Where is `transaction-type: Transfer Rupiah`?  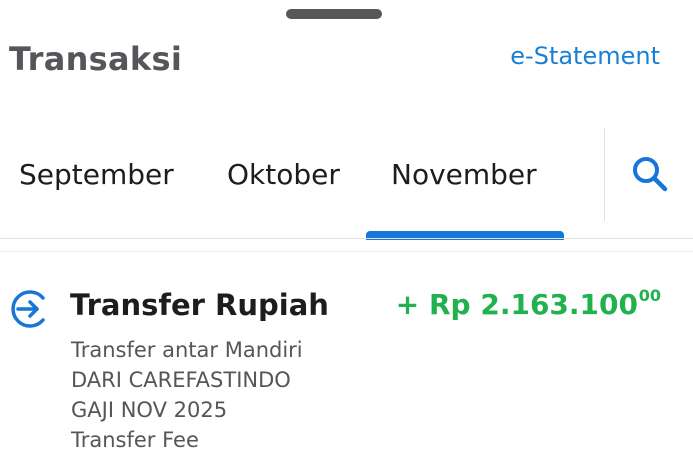 transaction-type: Transfer Rupiah is located at coordinates (199, 305).